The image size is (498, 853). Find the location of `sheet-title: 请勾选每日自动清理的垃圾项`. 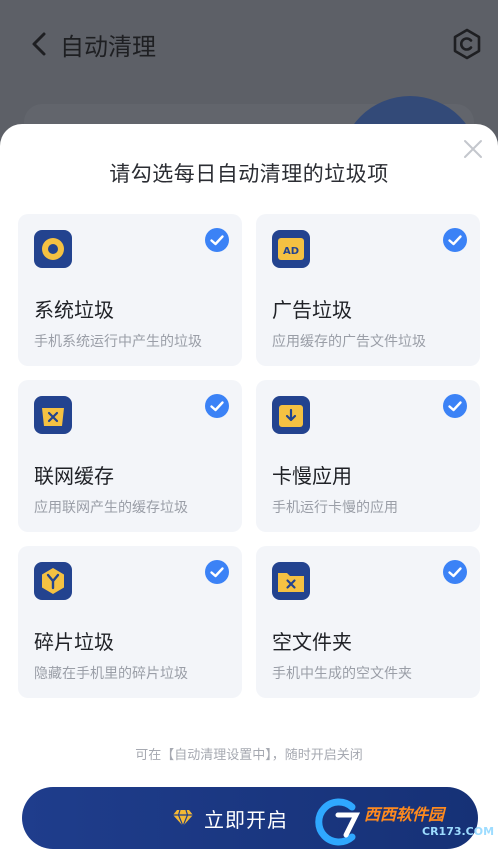

sheet-title: 请勾选每日自动清理的垃圾项 is located at coordinates (249, 174).